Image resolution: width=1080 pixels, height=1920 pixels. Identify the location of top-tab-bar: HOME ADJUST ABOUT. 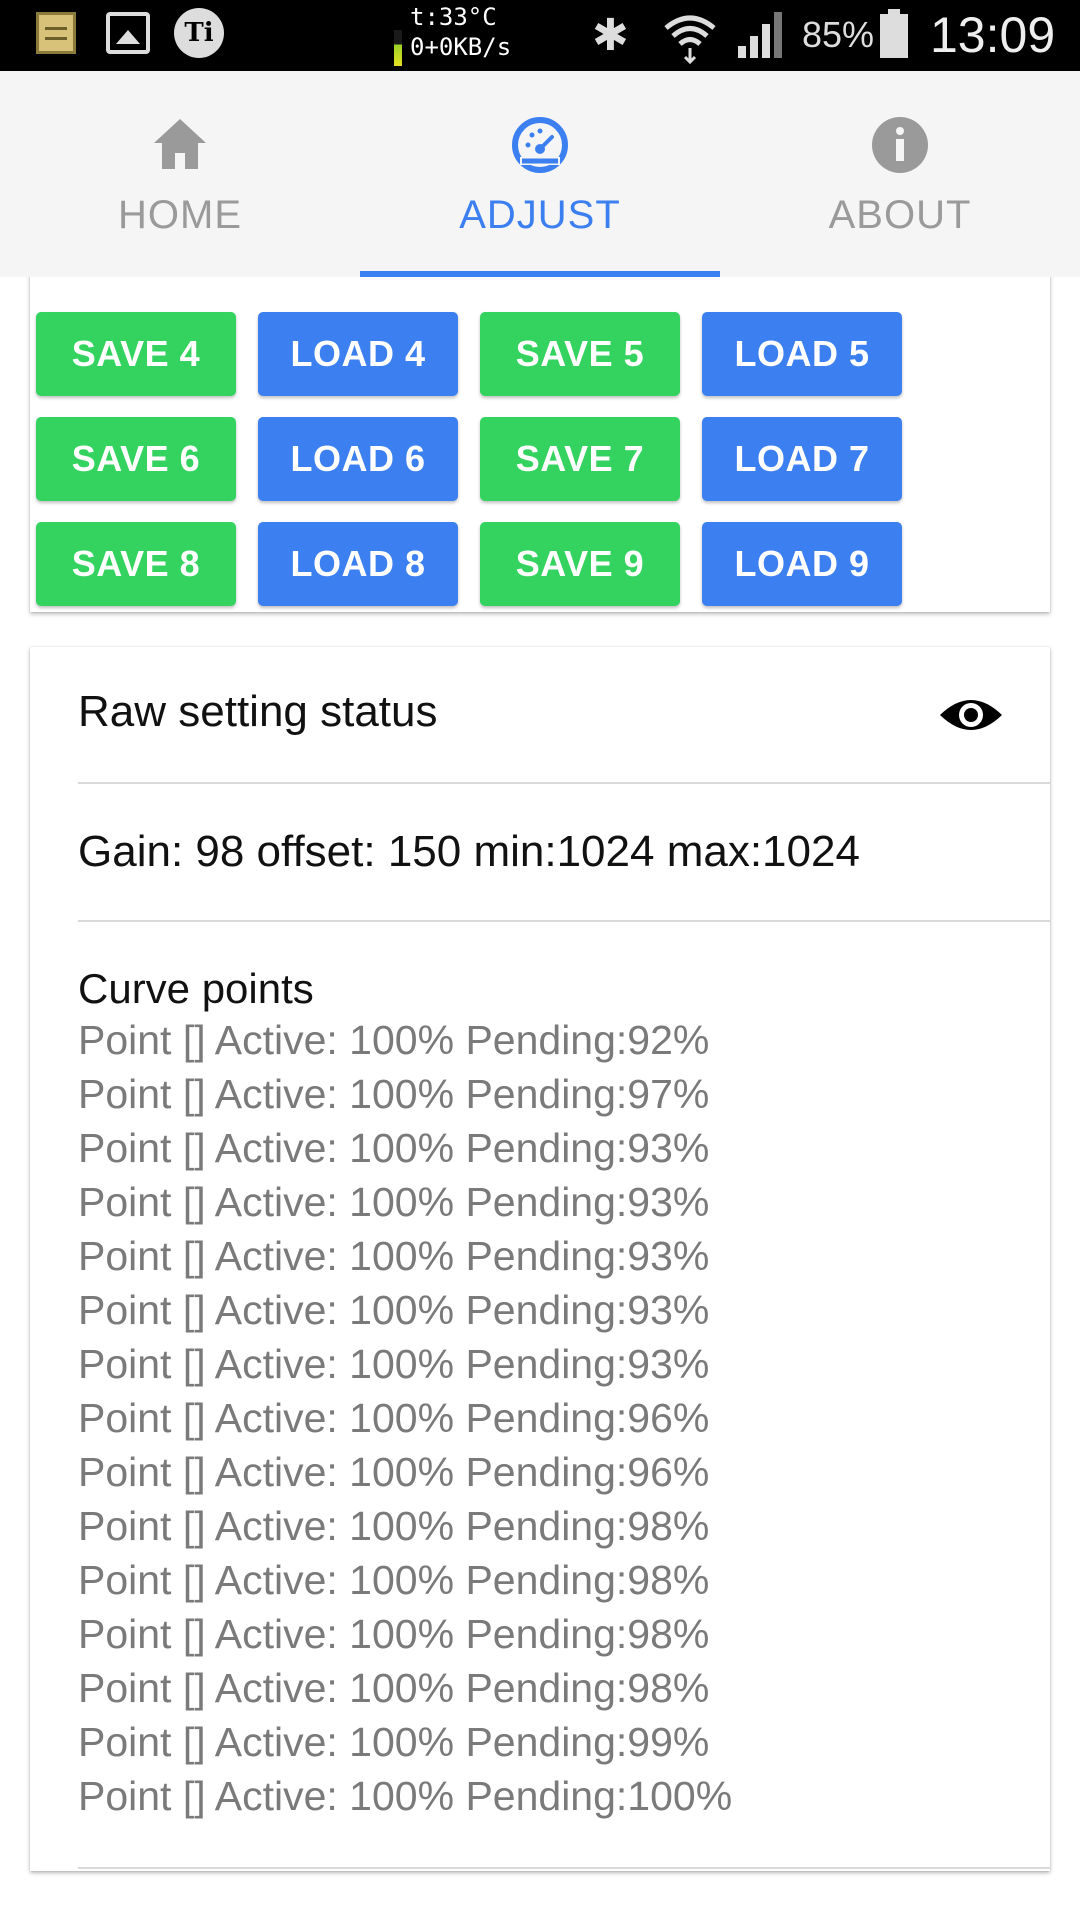
(540, 174).